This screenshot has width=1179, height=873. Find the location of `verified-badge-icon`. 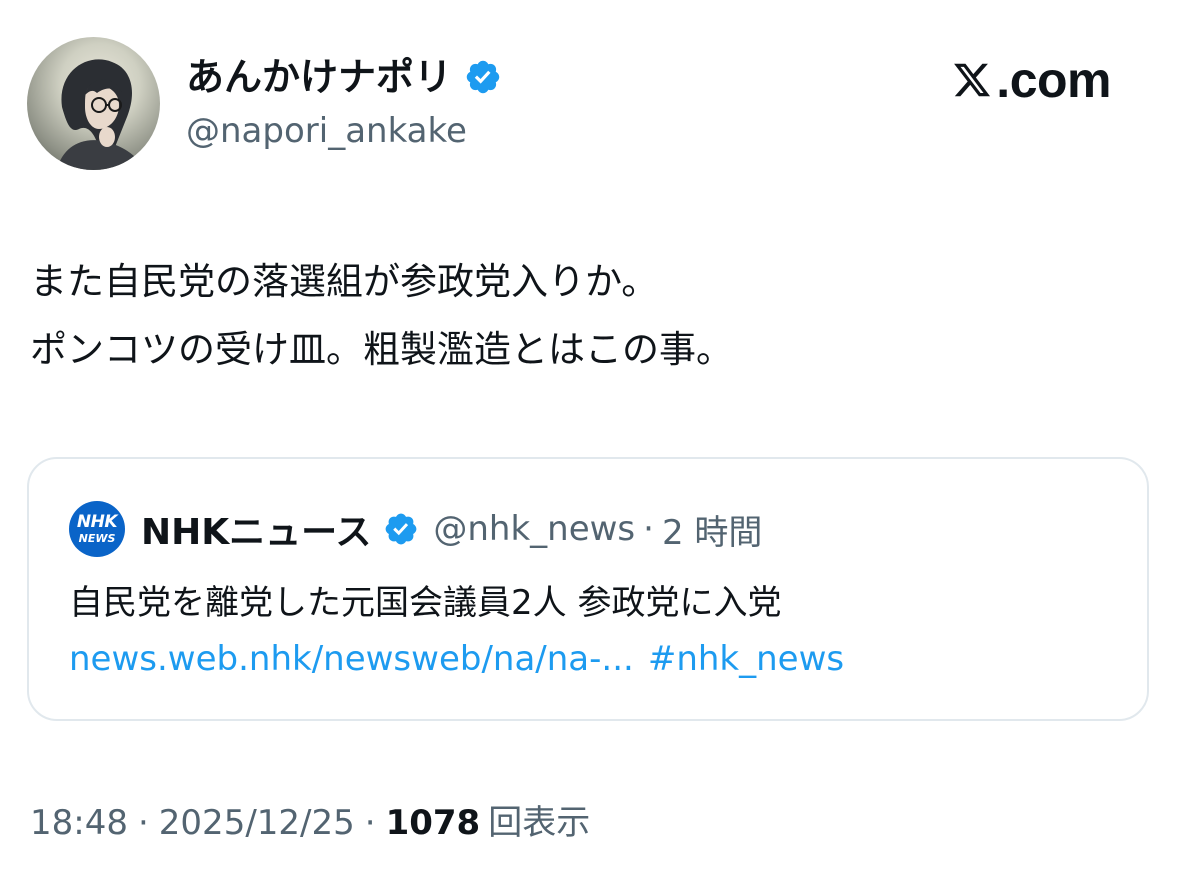

verified-badge-icon is located at coordinates (483, 77).